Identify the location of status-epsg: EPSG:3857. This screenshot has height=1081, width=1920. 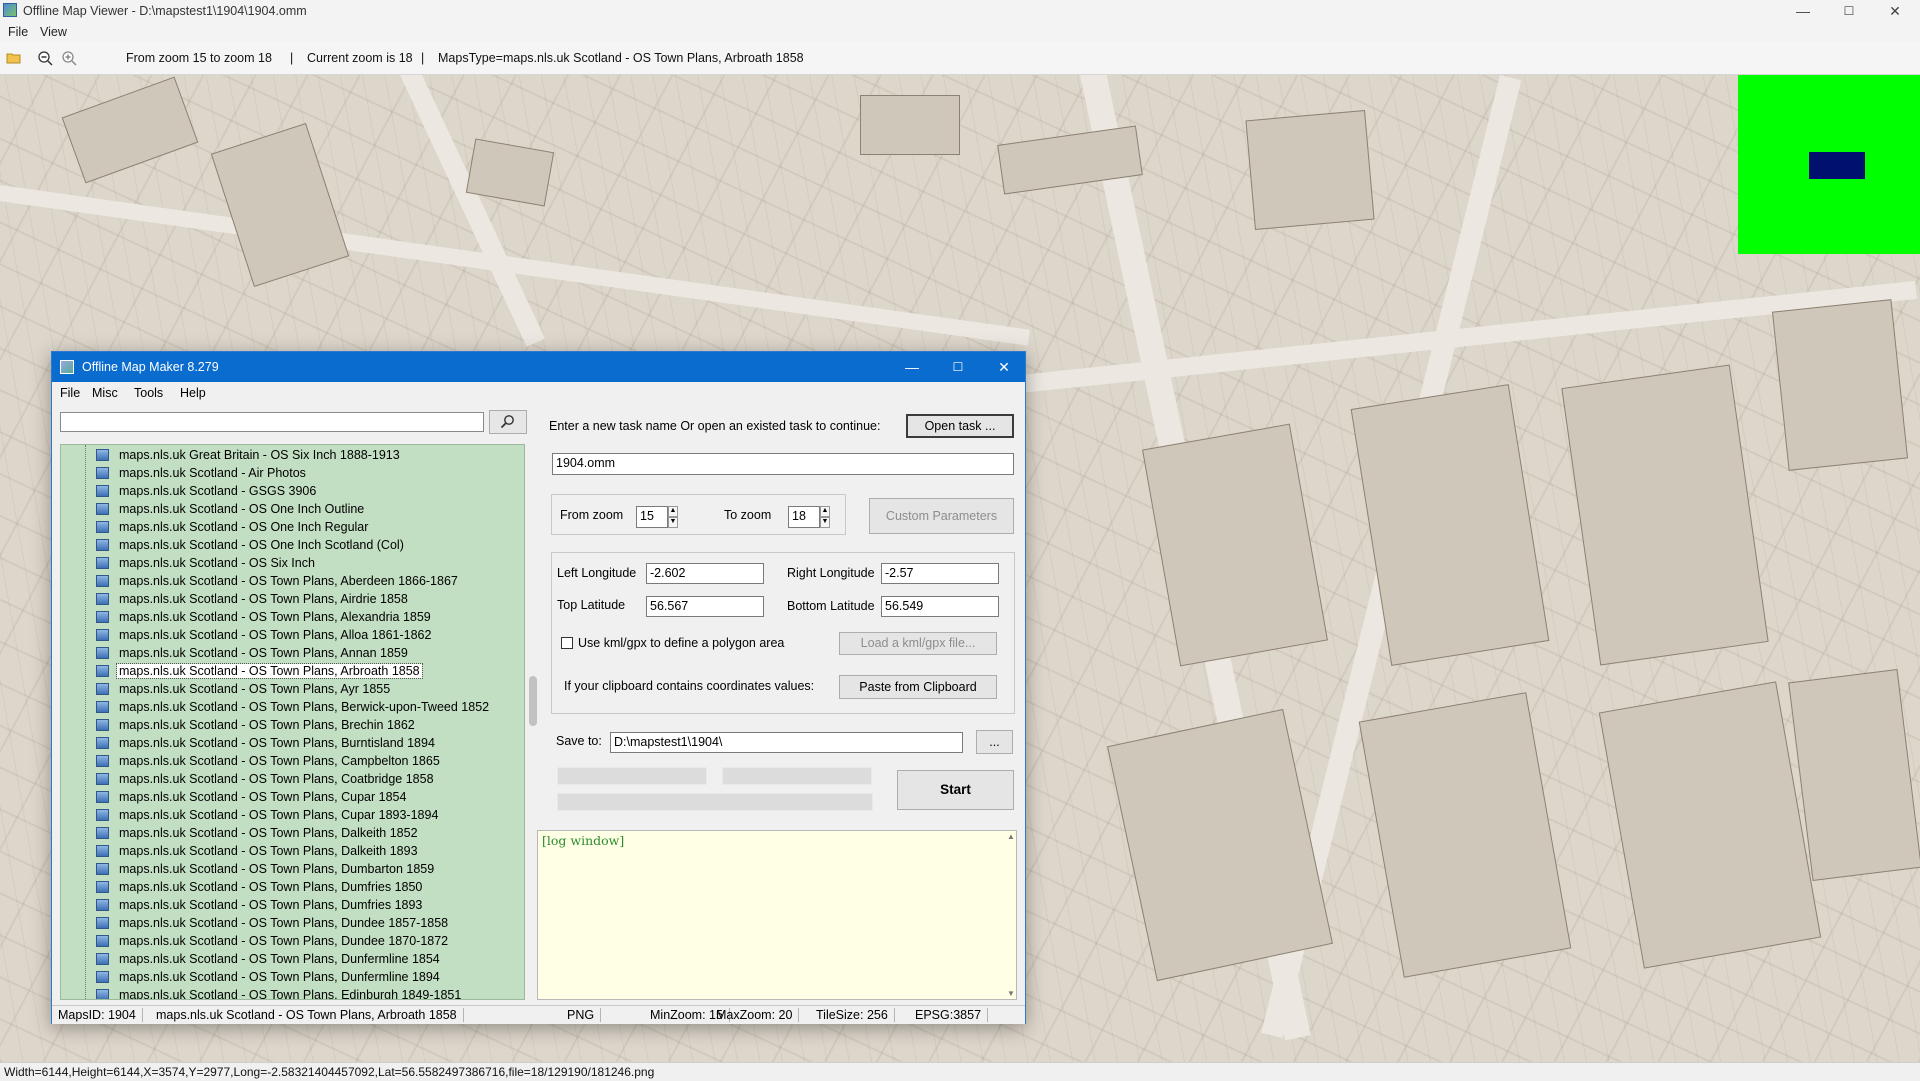
(952, 1015).